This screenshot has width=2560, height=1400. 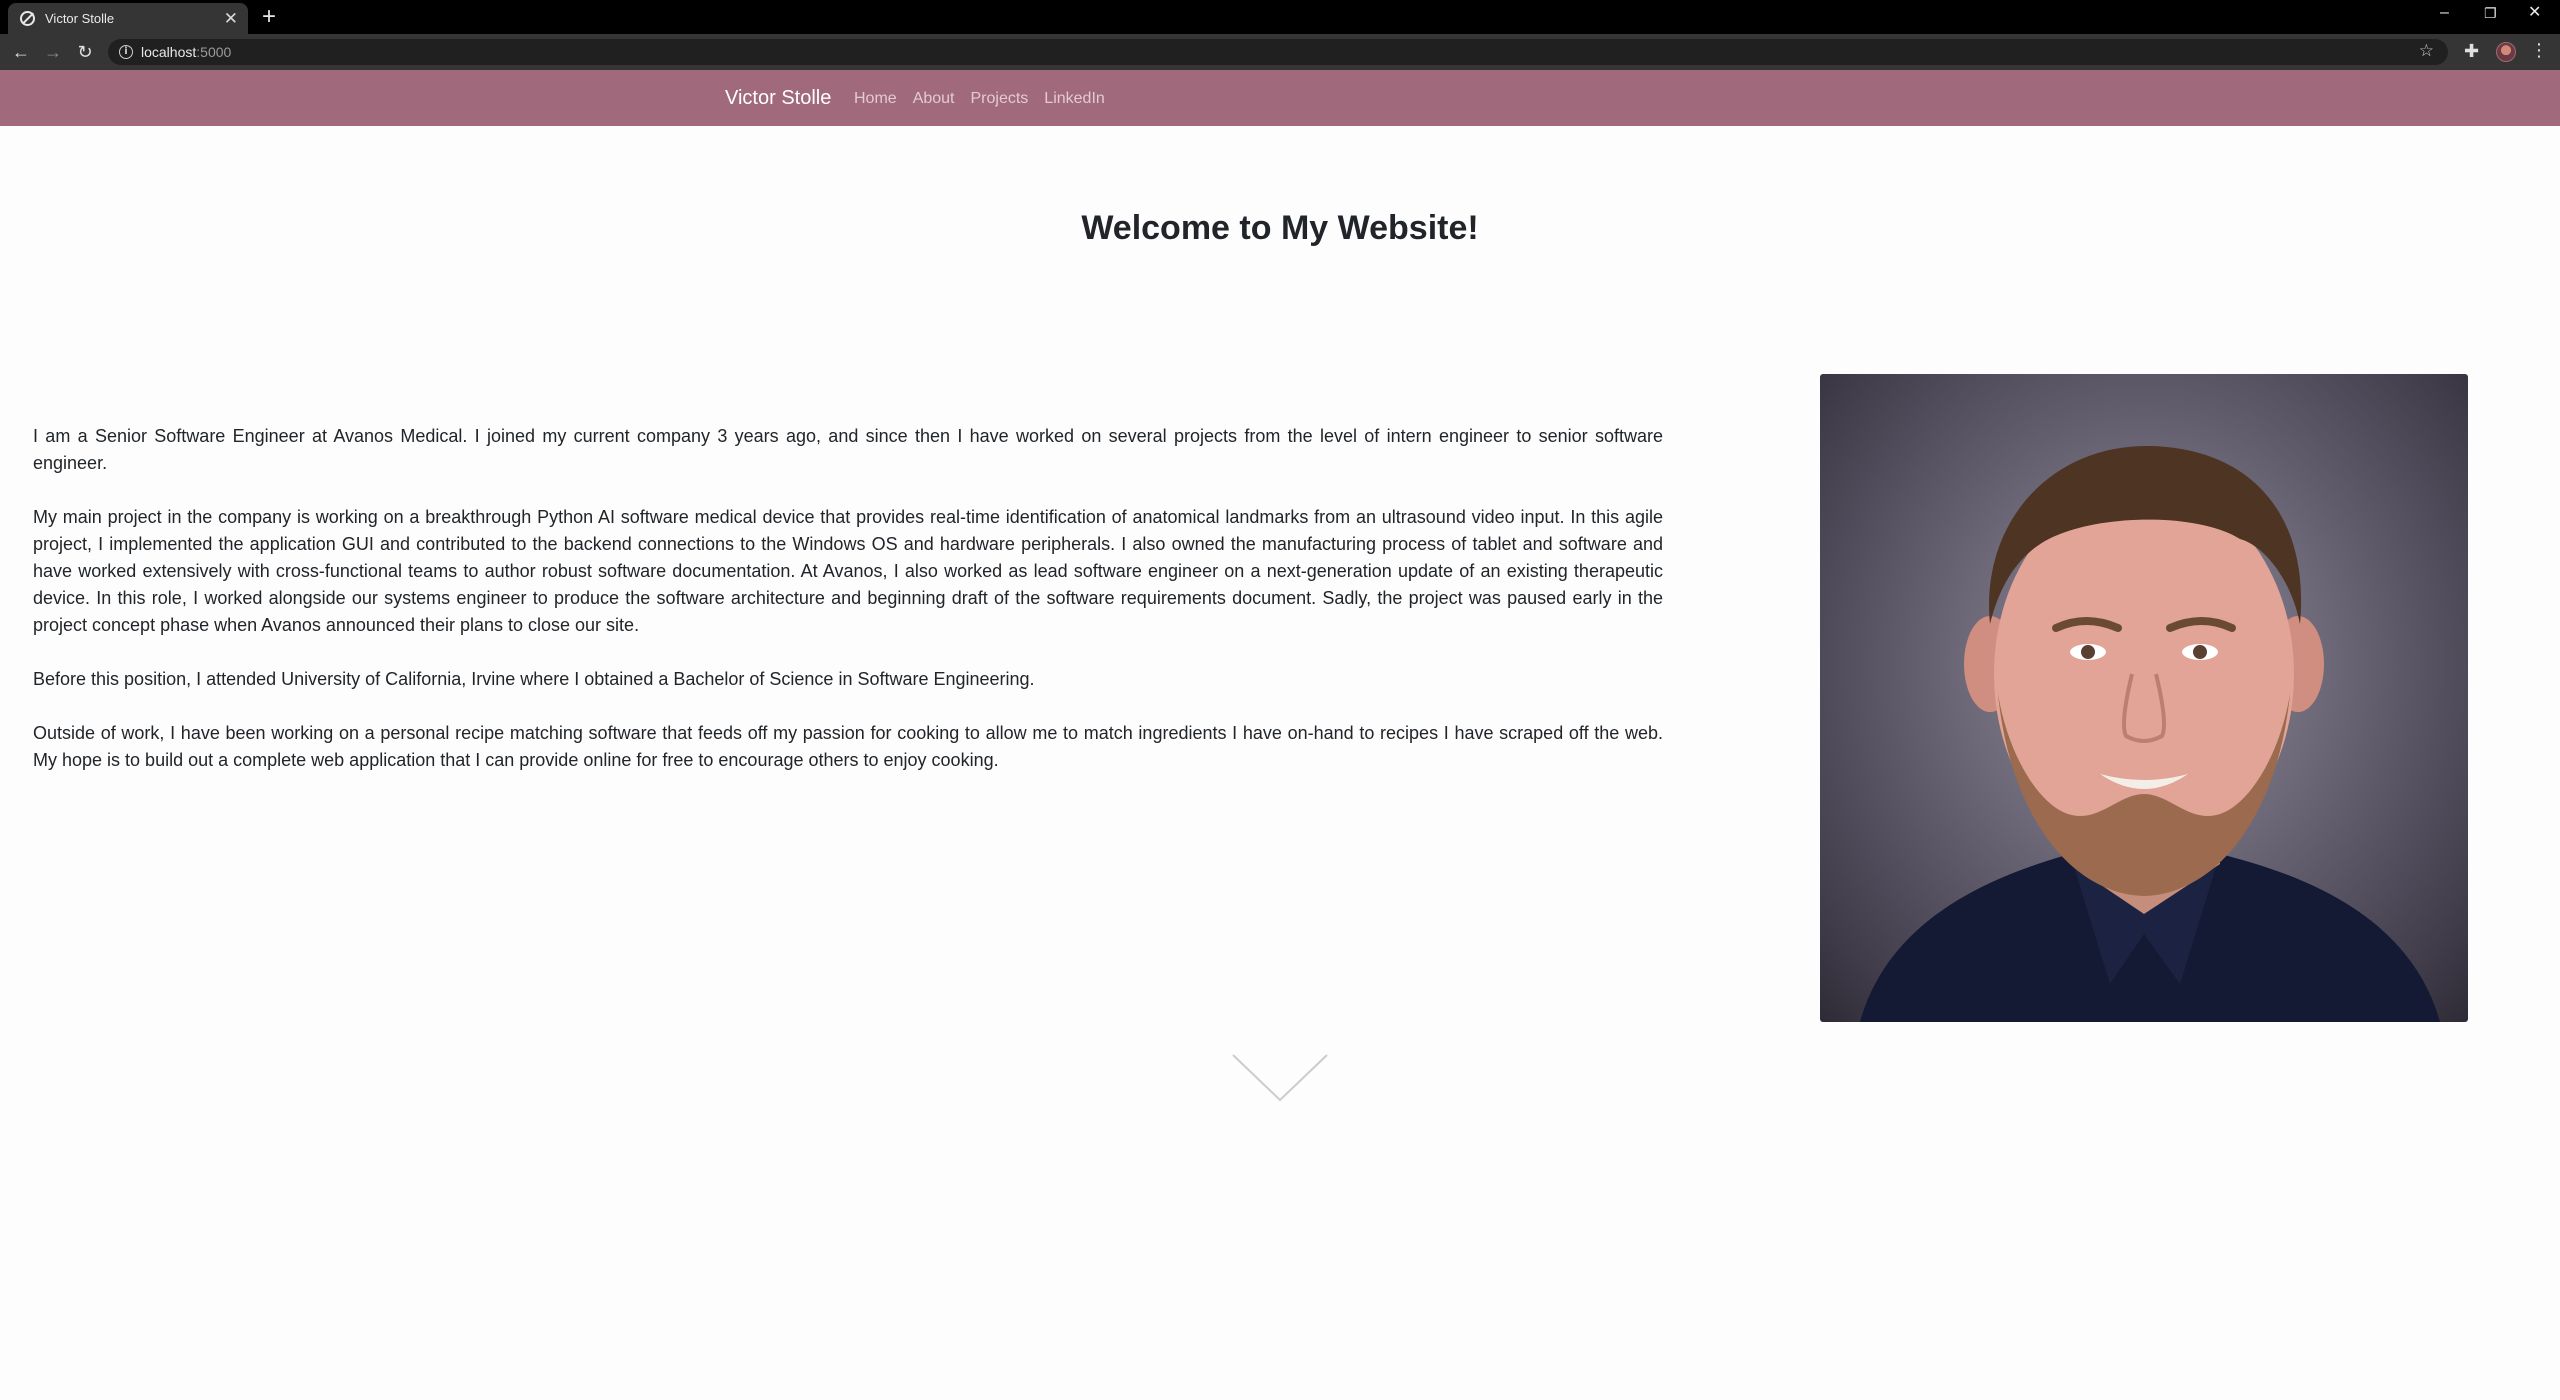 I want to click on browser-tab-strip: Victor Stolle ✕ + – ❐ ✕, so click(x=1280, y=17).